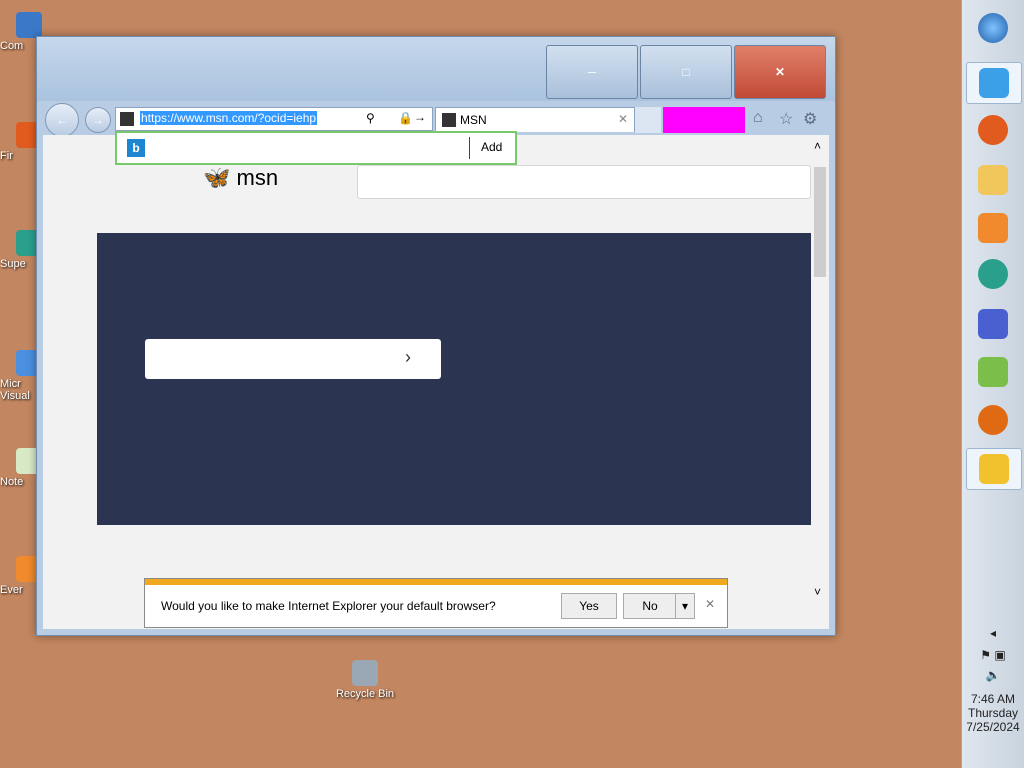  Describe the element at coordinates (29, 25) in the screenshot. I see `computer-icon` at that location.